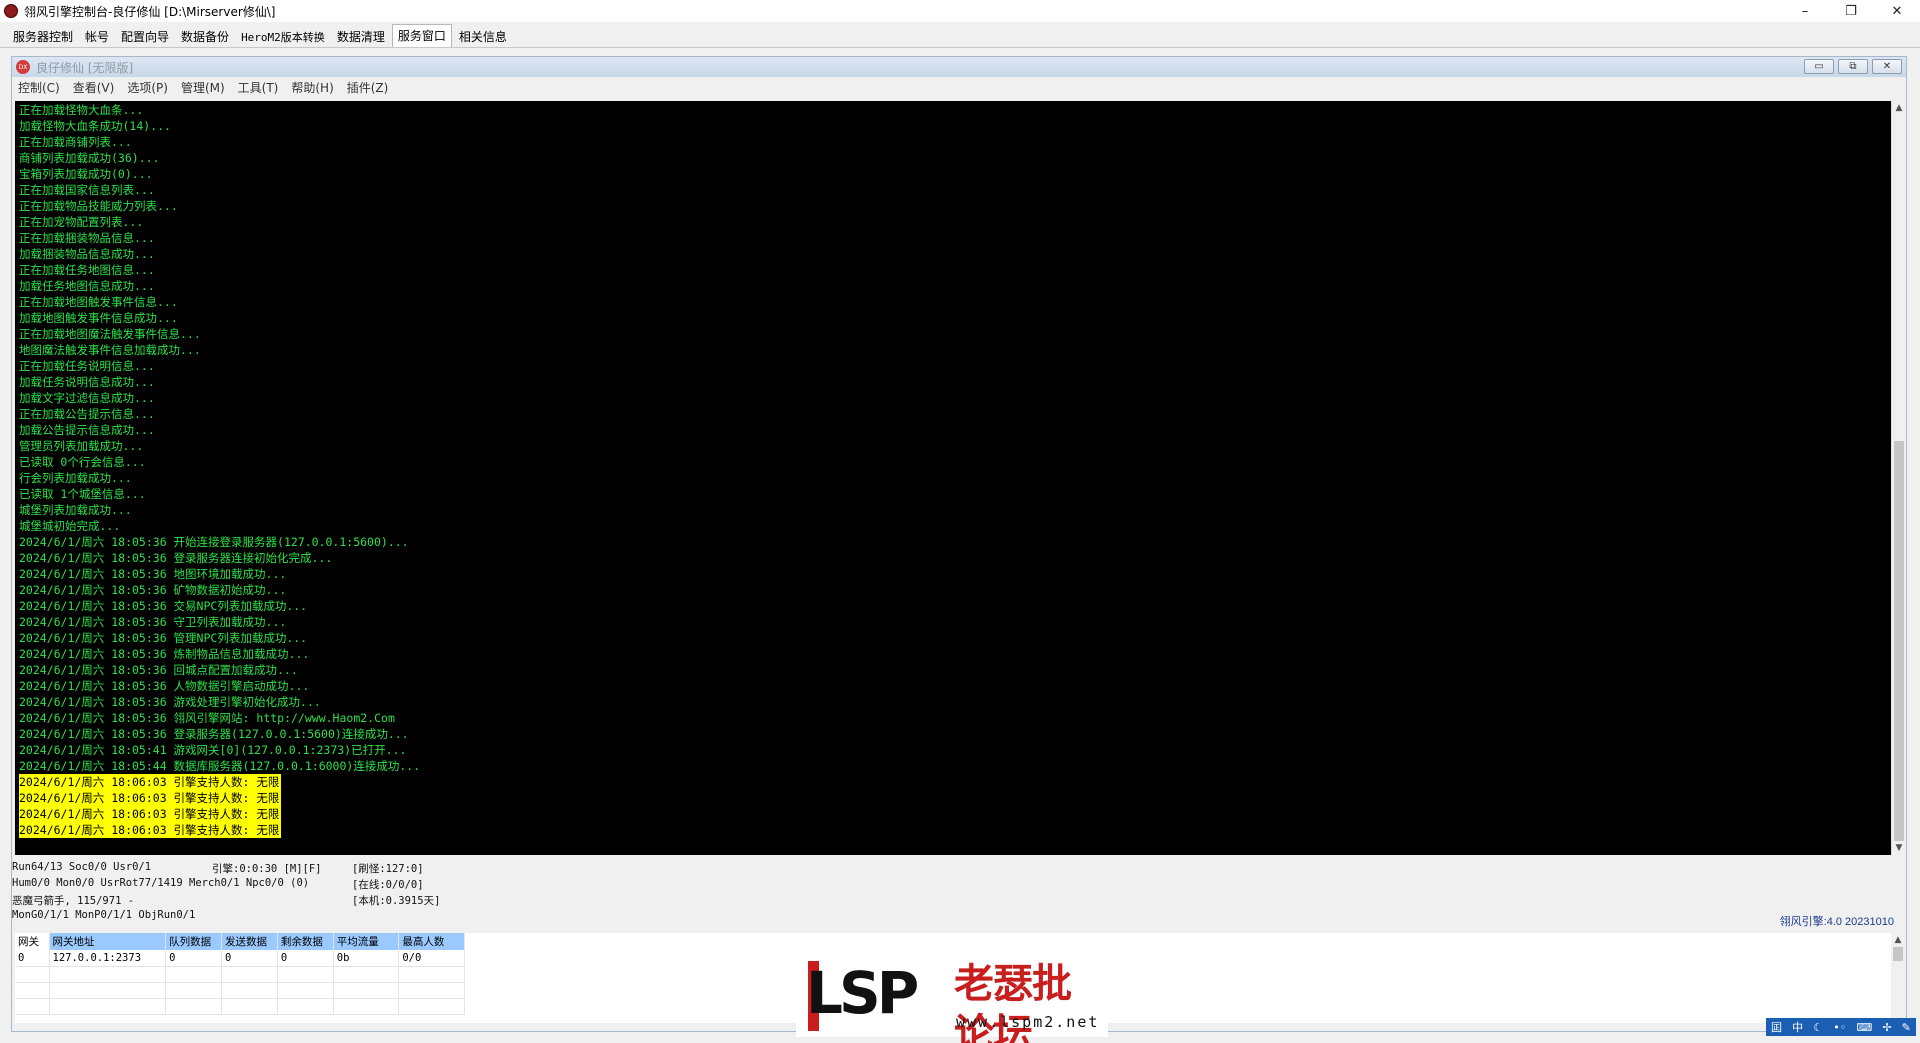  What do you see at coordinates (862, 993) in the screenshot?
I see `watermark-brand: LSP` at bounding box center [862, 993].